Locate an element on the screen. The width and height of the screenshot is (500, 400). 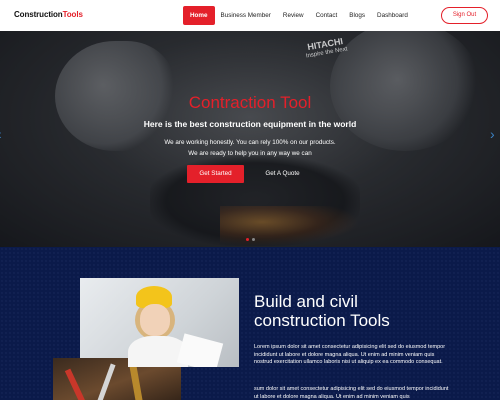
tool-handle-wood is located at coordinates (136, 382).